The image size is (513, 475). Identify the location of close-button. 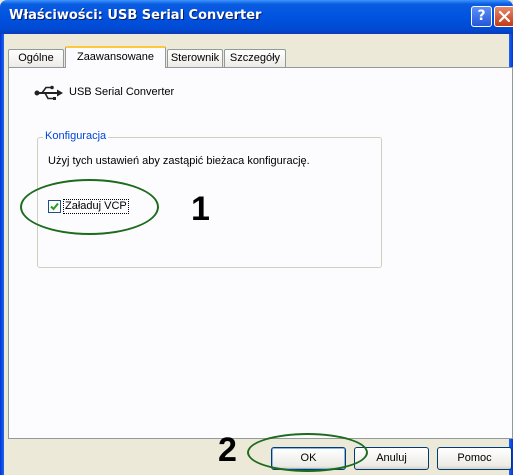
(503, 16).